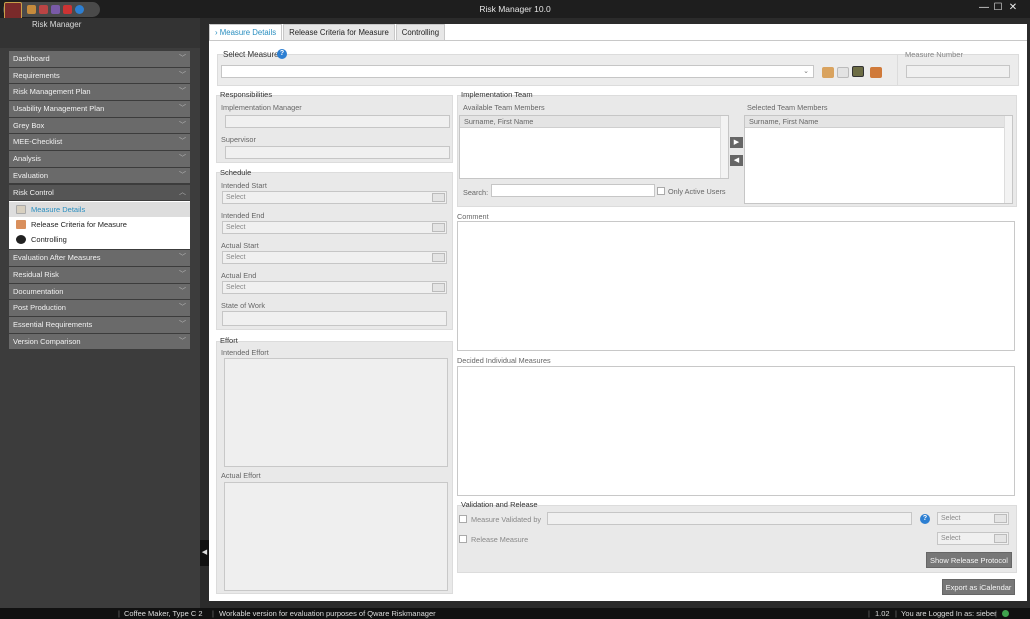  What do you see at coordinates (99, 109) in the screenshot?
I see `nav-item-usability-management-plan: Usability Management Plan ﹀` at bounding box center [99, 109].